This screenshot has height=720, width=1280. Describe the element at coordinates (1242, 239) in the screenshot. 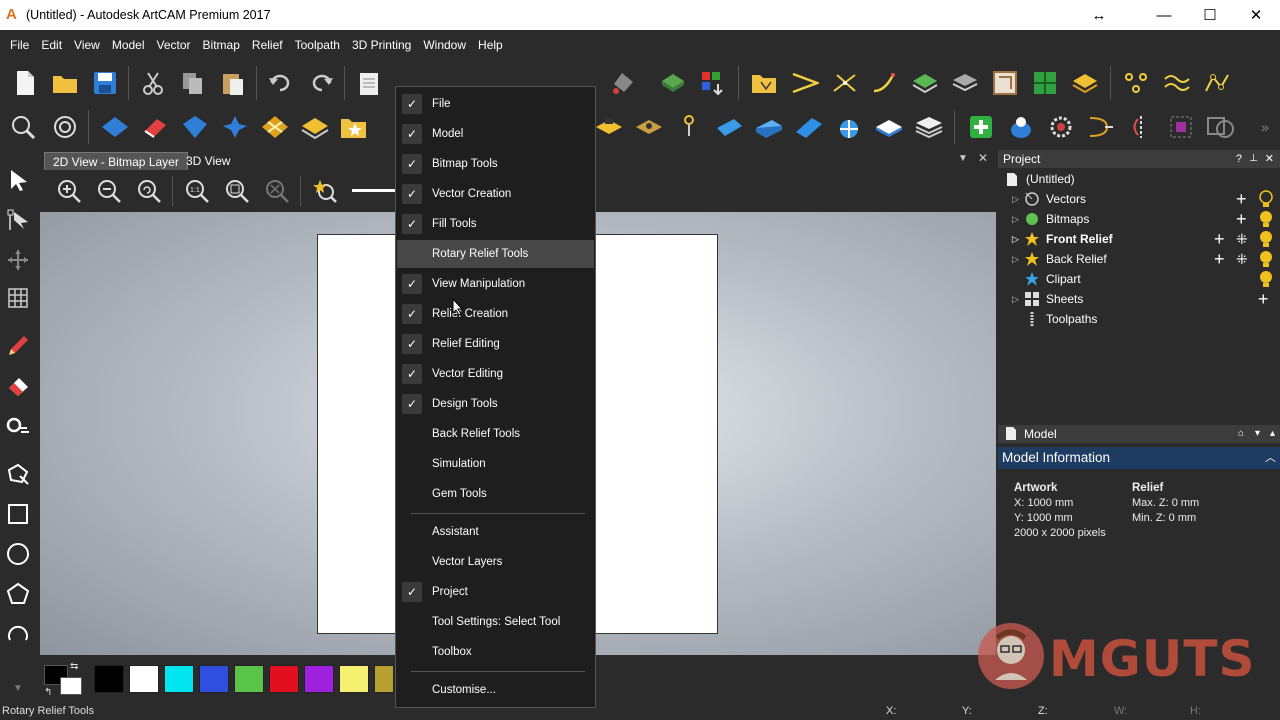

I see `grid-add-icon: ⁜` at that location.